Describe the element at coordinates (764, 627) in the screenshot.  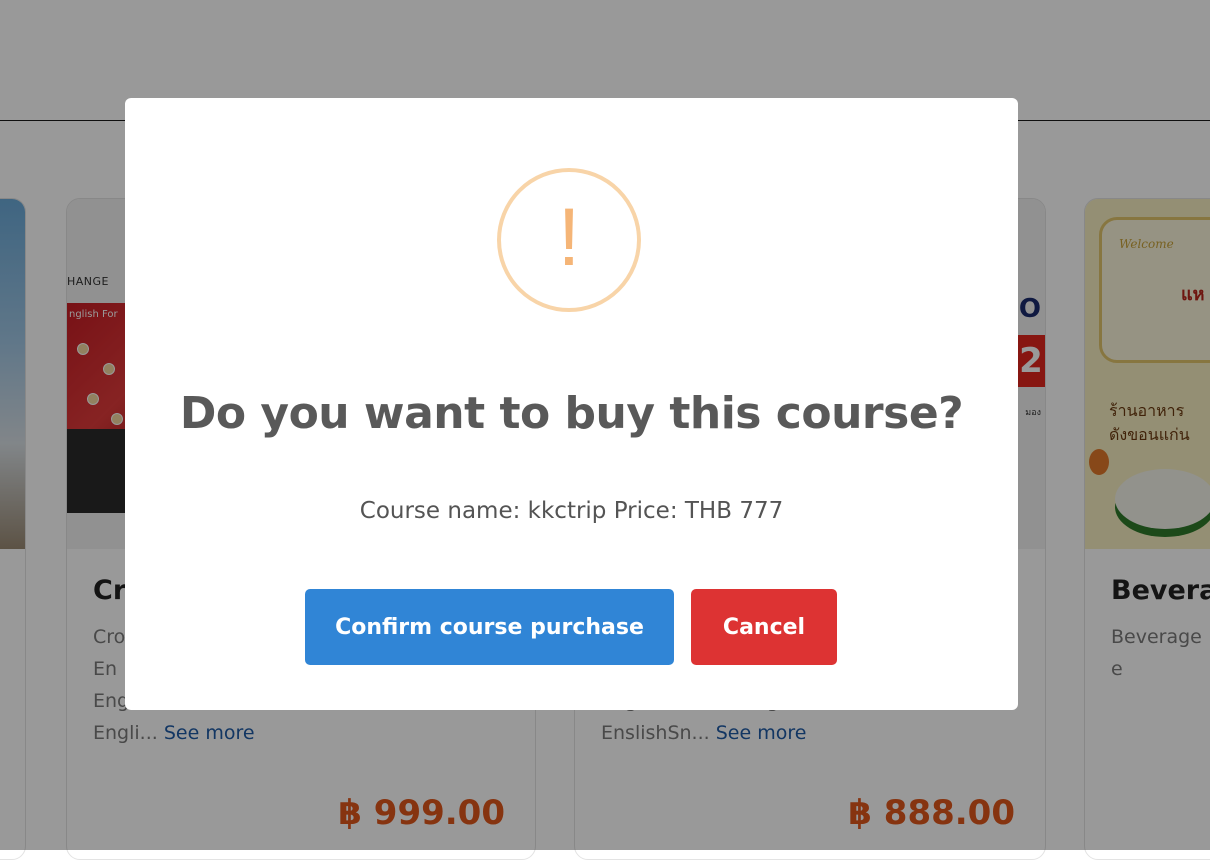
I see `cancel-button: Cancel` at that location.